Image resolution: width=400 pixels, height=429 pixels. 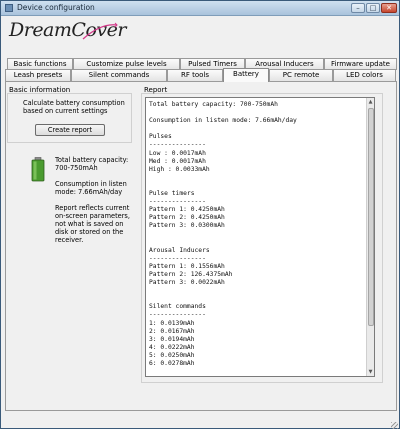 What do you see at coordinates (100, 31) in the screenshot?
I see `logo-swoosh-icon` at bounding box center [100, 31].